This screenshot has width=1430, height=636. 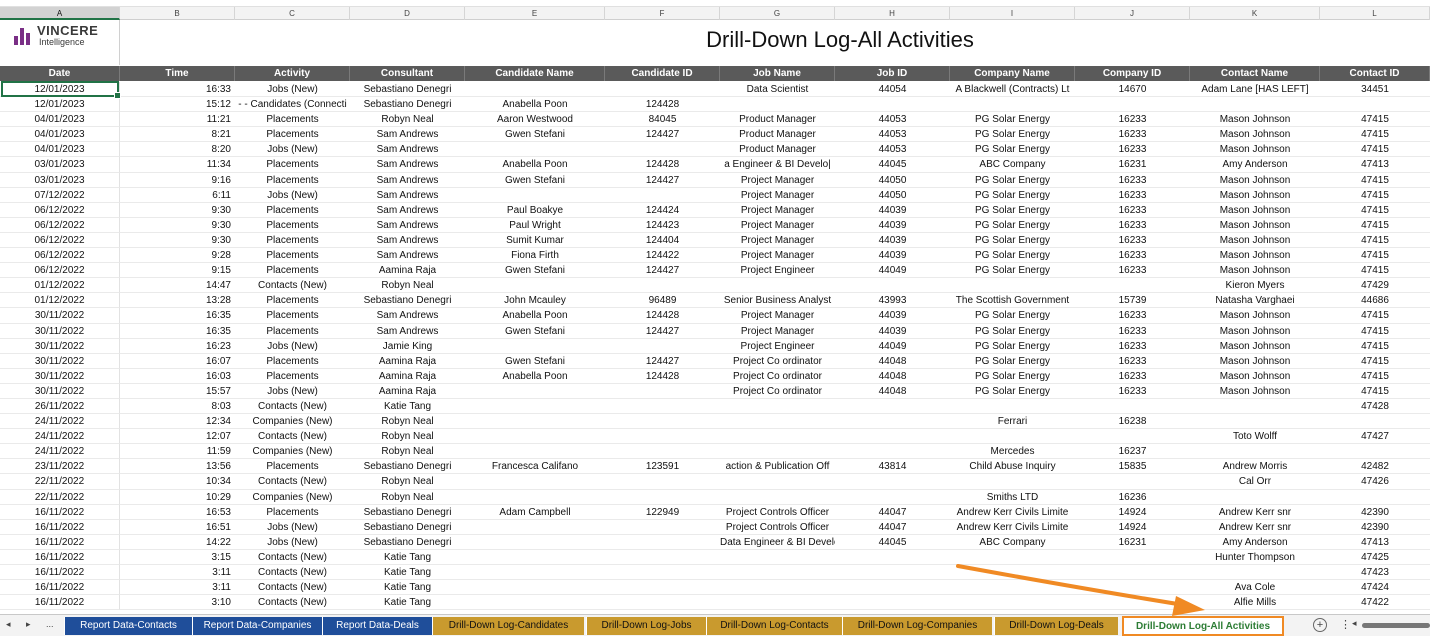 I want to click on cell-company-name: Mercedes, so click(x=1012, y=452).